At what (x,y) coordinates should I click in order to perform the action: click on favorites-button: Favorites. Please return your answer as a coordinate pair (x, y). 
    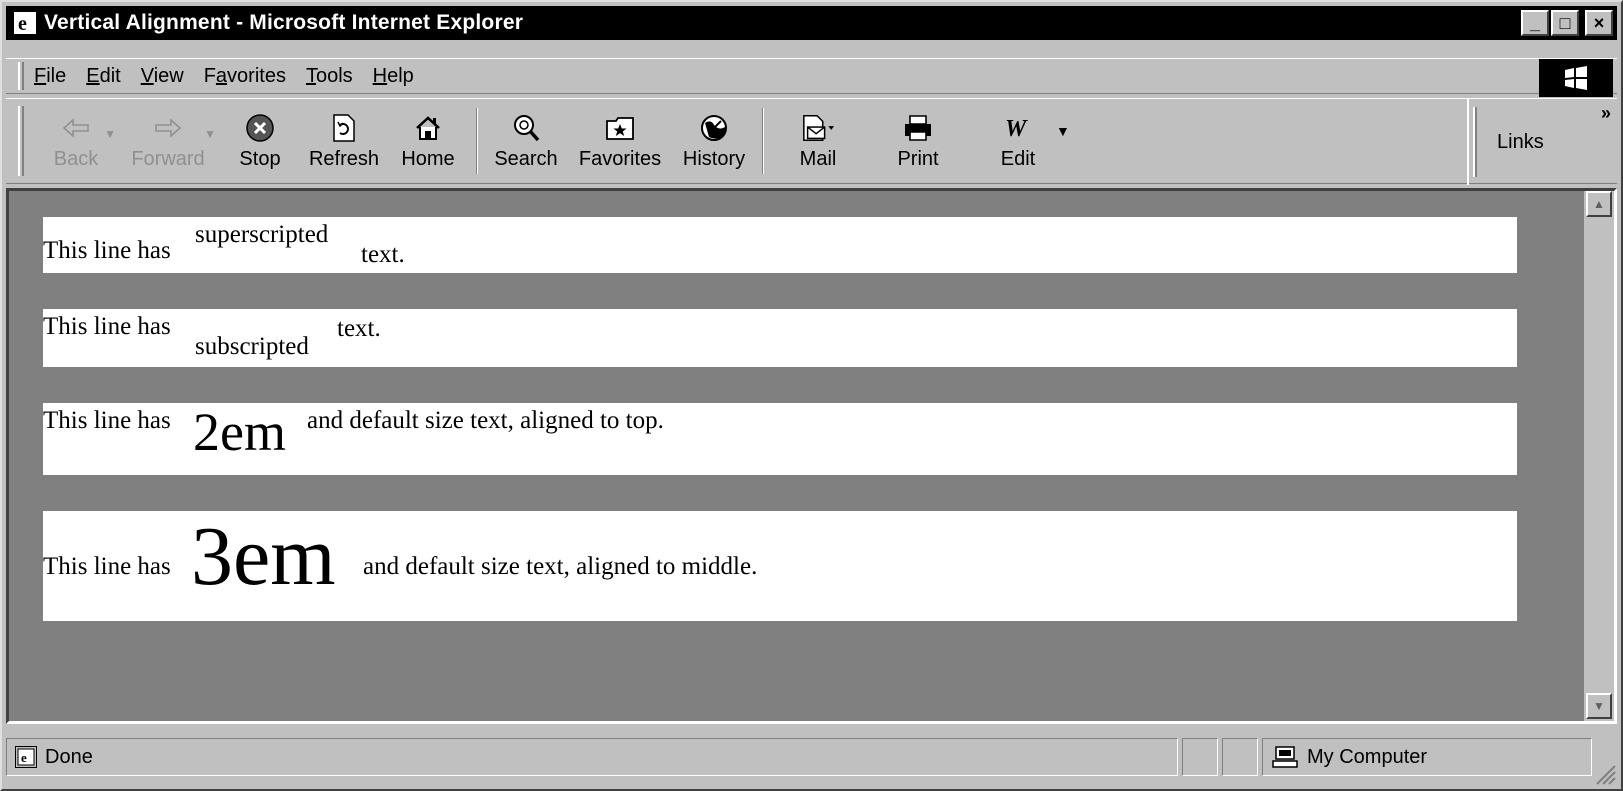
    Looking at the image, I should click on (620, 141).